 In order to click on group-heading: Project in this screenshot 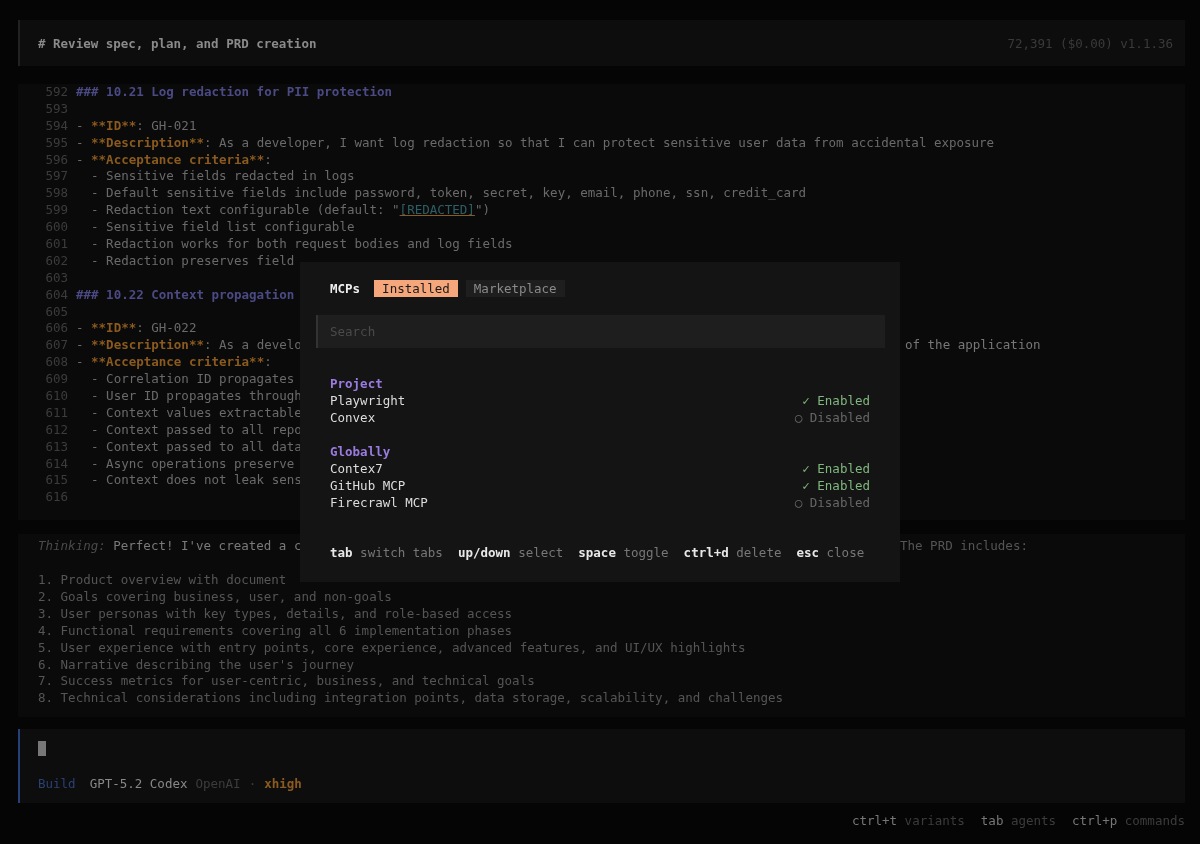, I will do `click(357, 383)`.